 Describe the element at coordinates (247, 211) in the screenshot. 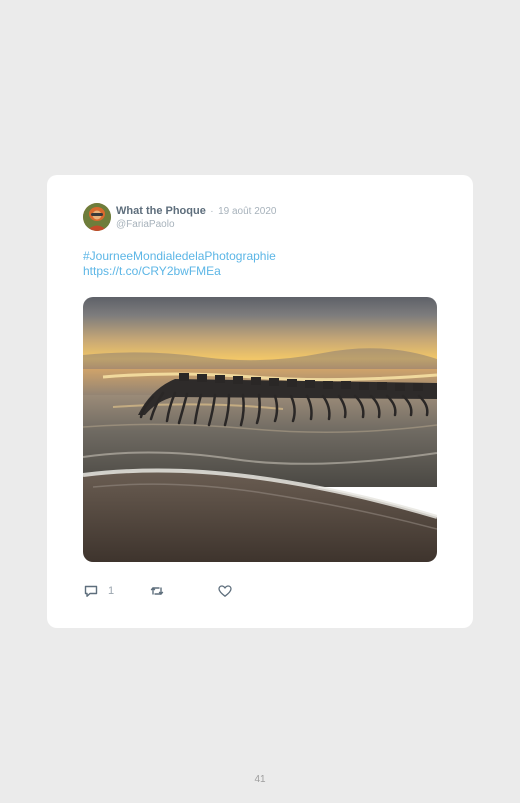

I see `tweet-date: 19 août 2020` at that location.